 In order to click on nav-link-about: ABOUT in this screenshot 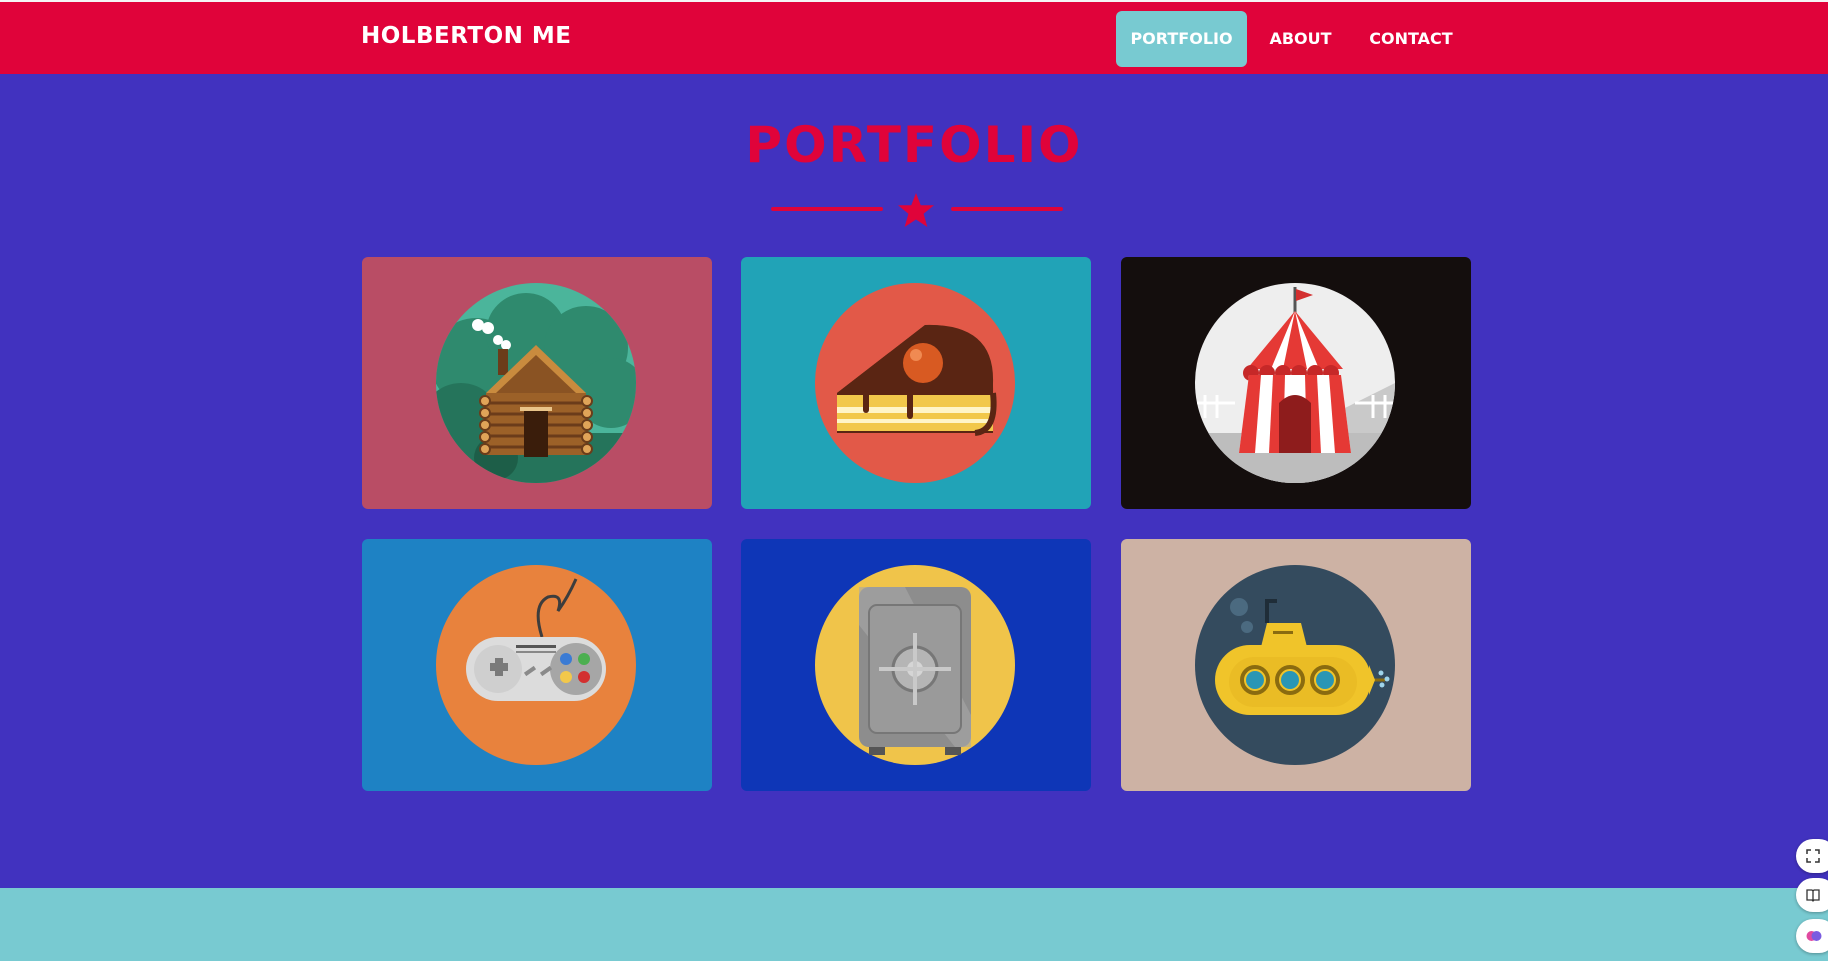, I will do `click(1300, 39)`.